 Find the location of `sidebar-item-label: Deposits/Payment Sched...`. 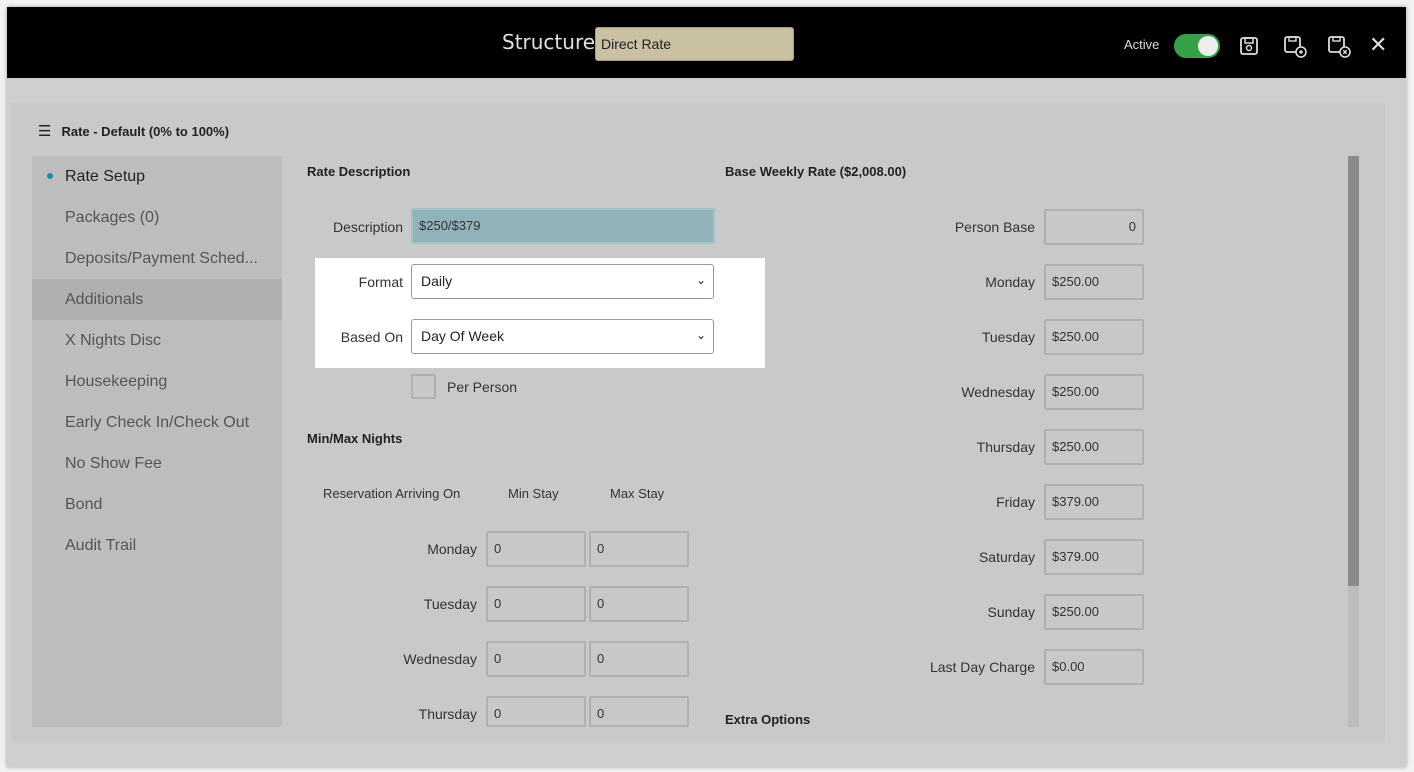

sidebar-item-label: Deposits/Payment Sched... is located at coordinates (161, 258).